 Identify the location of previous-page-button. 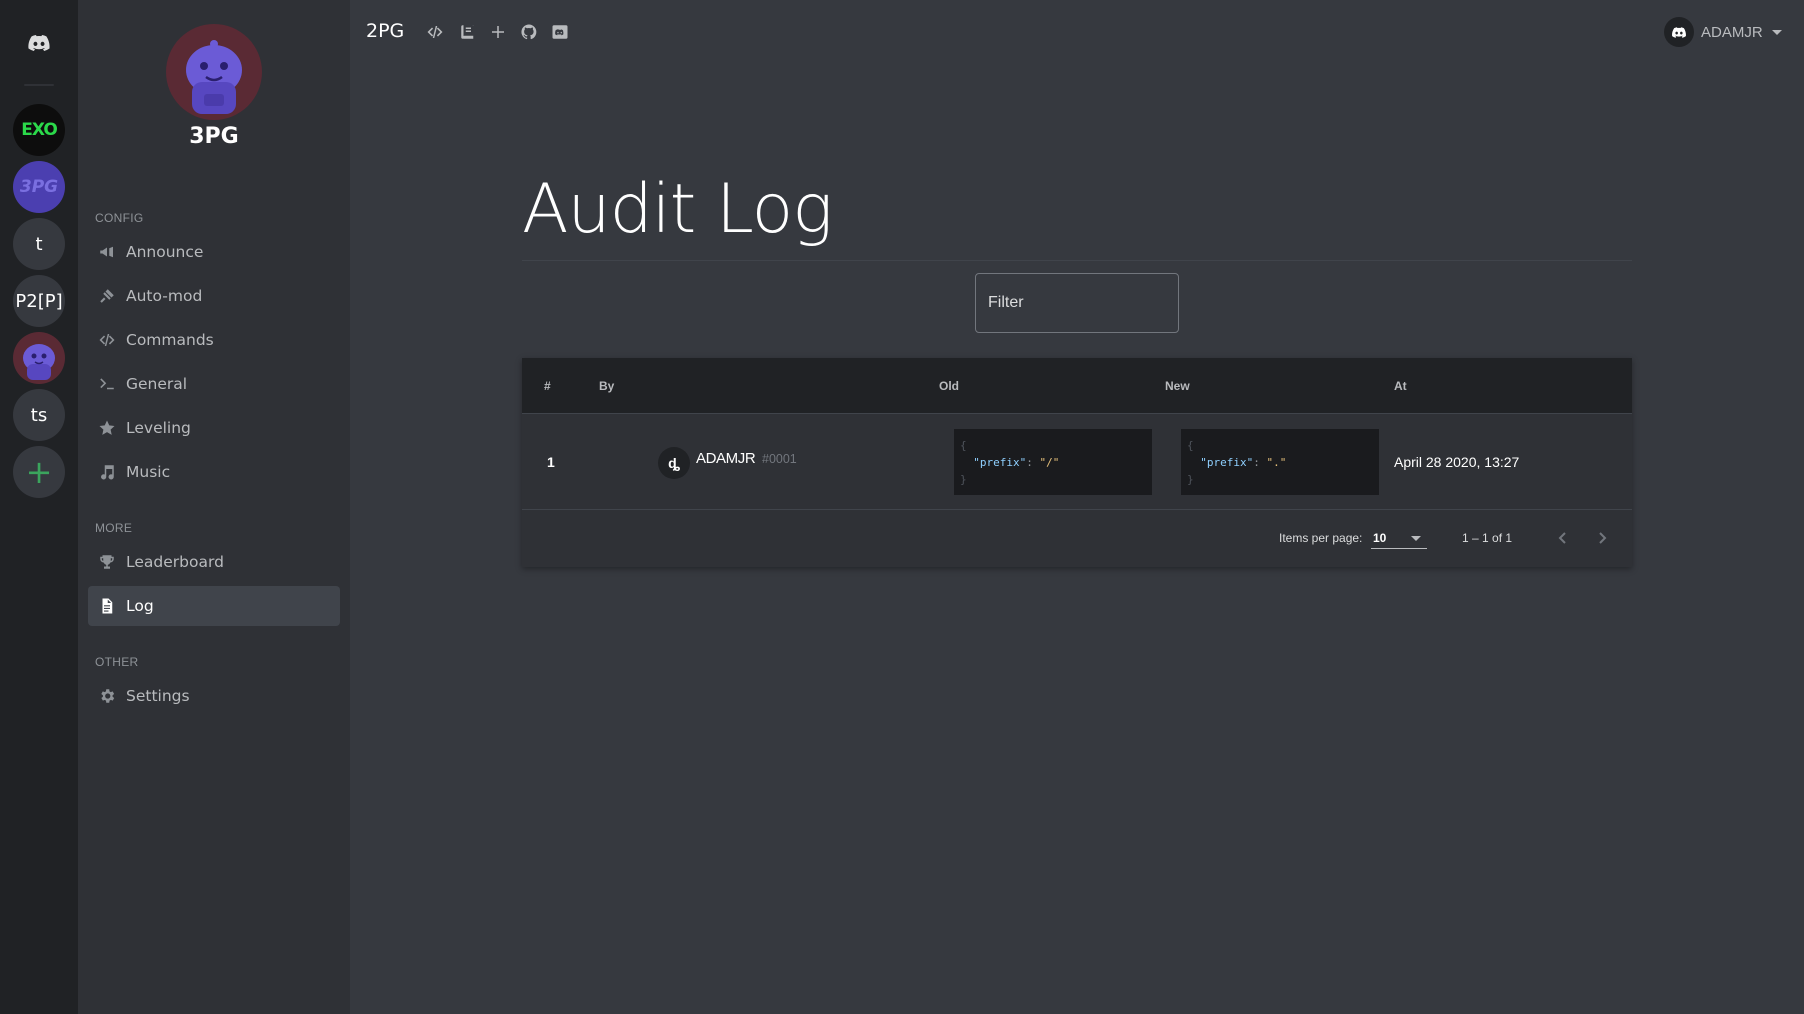
(1563, 538).